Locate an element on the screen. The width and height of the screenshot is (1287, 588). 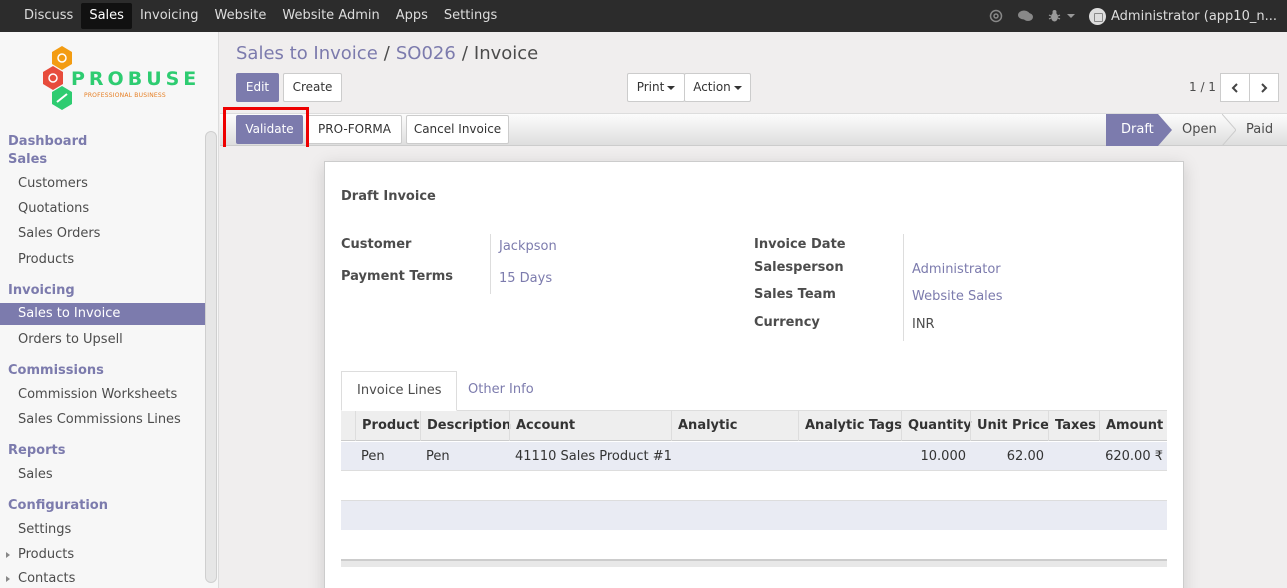
invoice-title: Draft Invoice is located at coordinates (388, 196).